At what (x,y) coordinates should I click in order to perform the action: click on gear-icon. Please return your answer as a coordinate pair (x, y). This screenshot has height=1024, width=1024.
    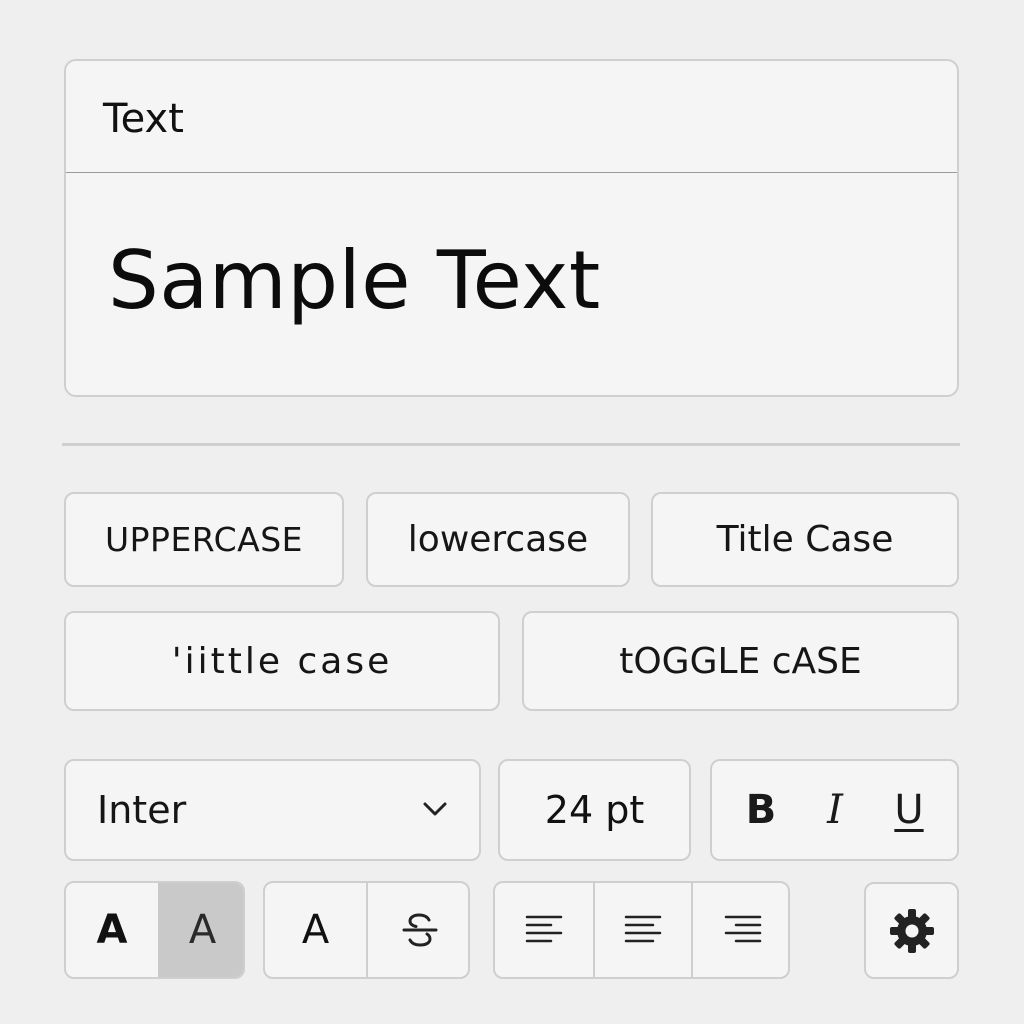
    Looking at the image, I should click on (911, 930).